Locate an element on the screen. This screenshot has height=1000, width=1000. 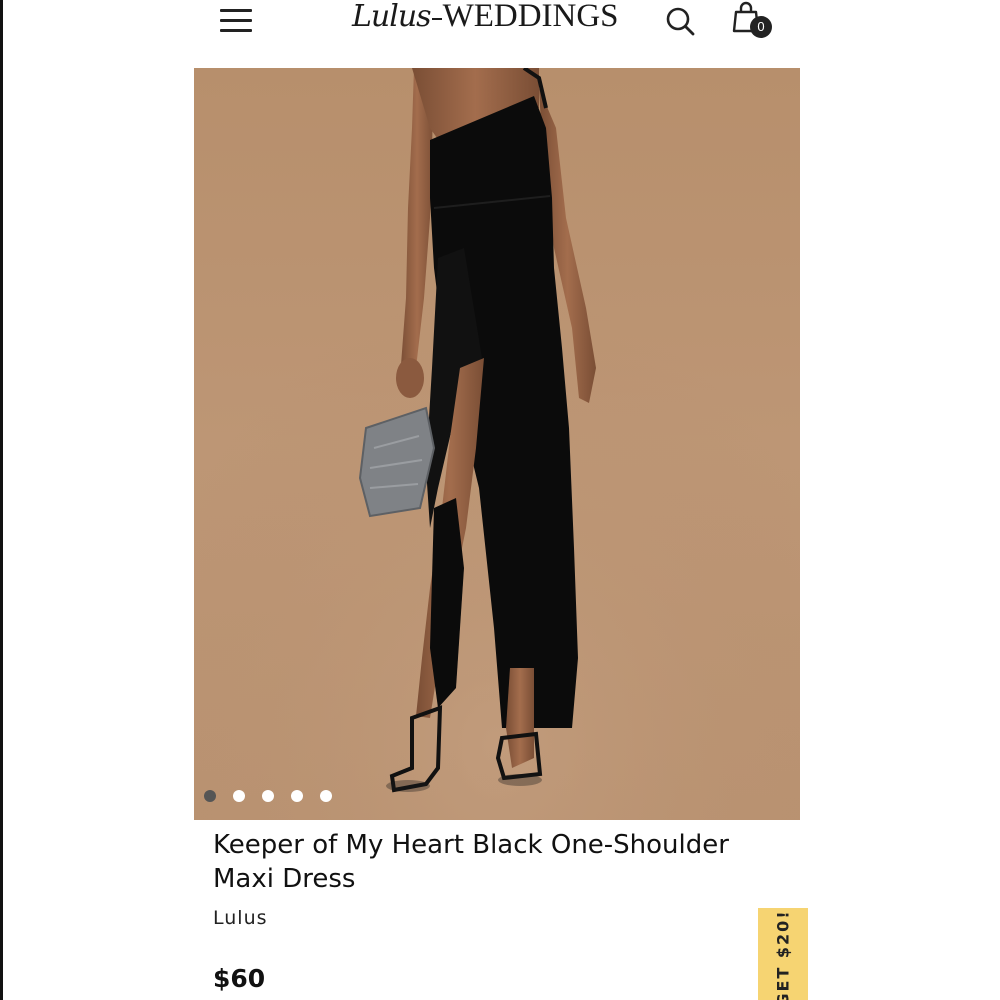
logo-script: Lulus is located at coordinates (392, 17).